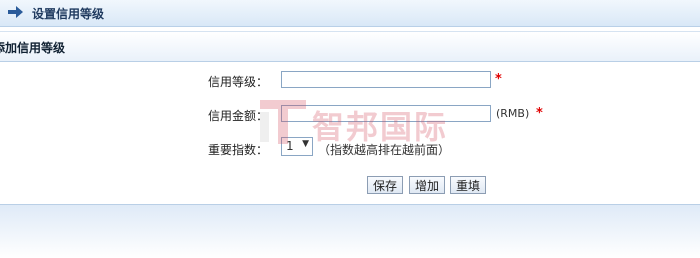  What do you see at coordinates (305, 144) in the screenshot?
I see `dropdown-arrow-icon: ▼` at bounding box center [305, 144].